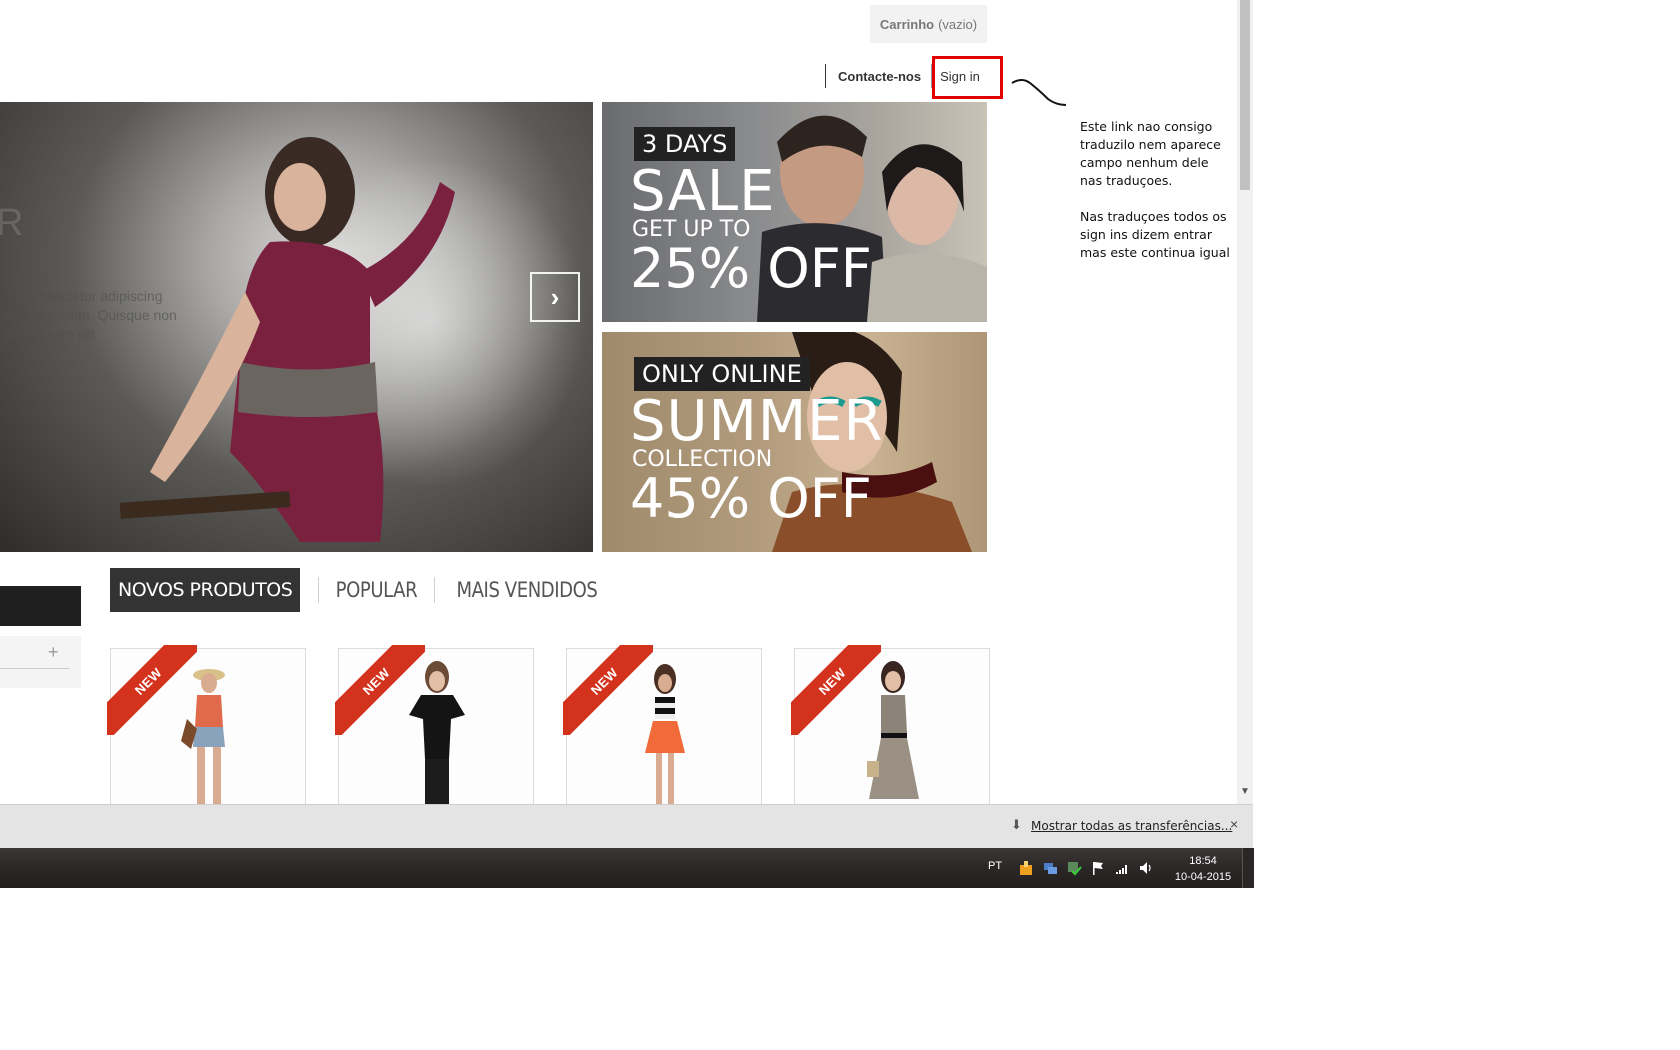  Describe the element at coordinates (376, 590) in the screenshot. I see `tab-popular: POPULAR` at that location.